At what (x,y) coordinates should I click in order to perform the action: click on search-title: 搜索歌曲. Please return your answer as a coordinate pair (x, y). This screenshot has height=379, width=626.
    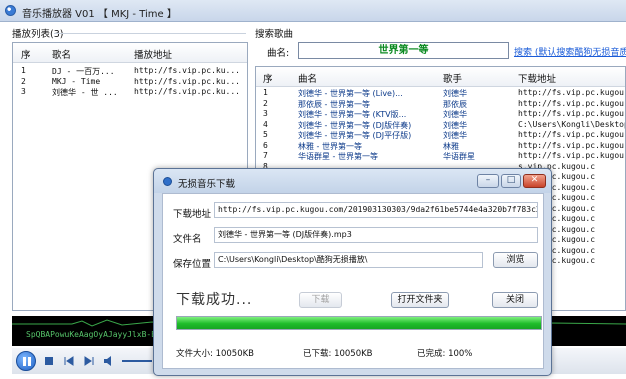
    Looking at the image, I should click on (274, 34).